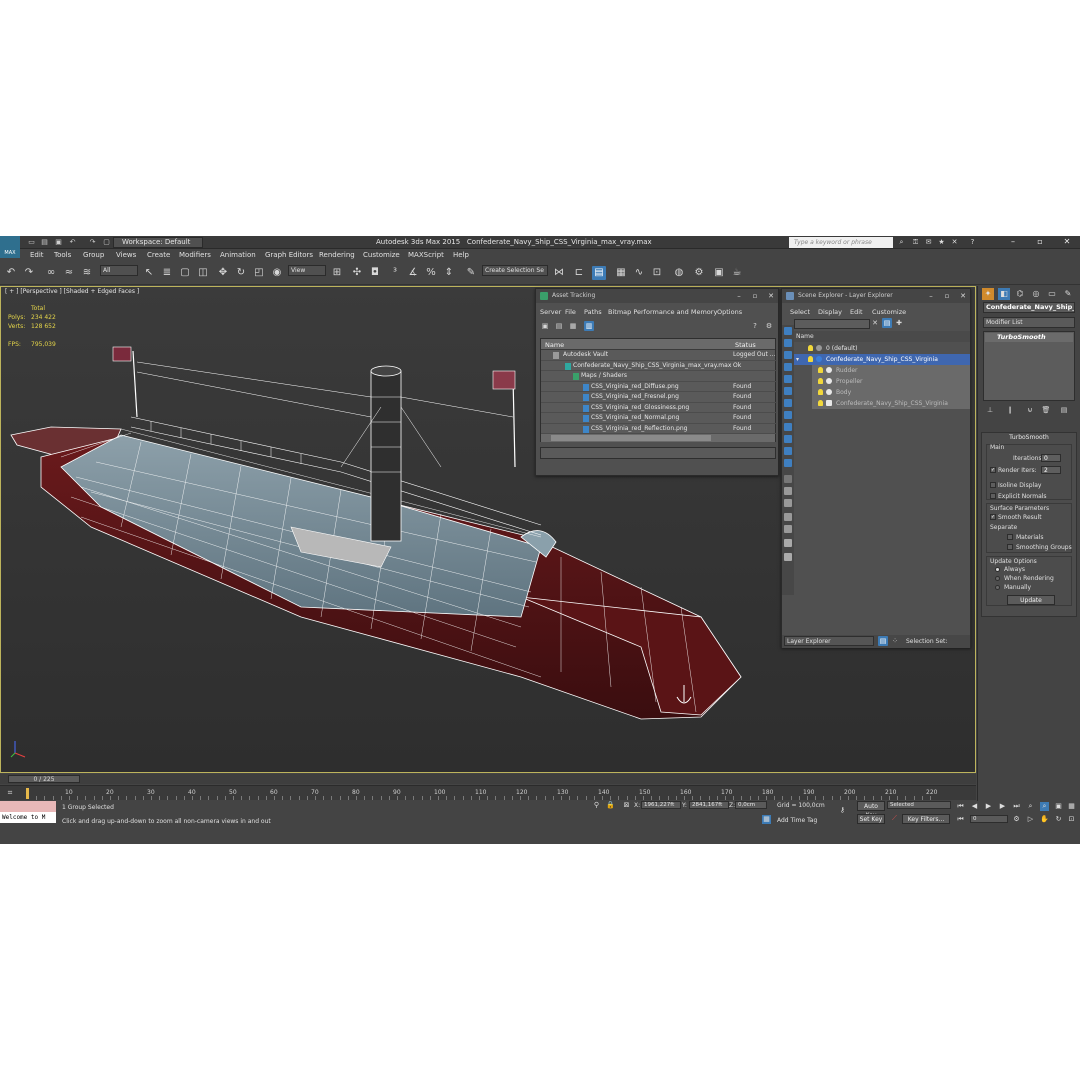  I want to click on selection-mode-icon: ⁘, so click(895, 641).